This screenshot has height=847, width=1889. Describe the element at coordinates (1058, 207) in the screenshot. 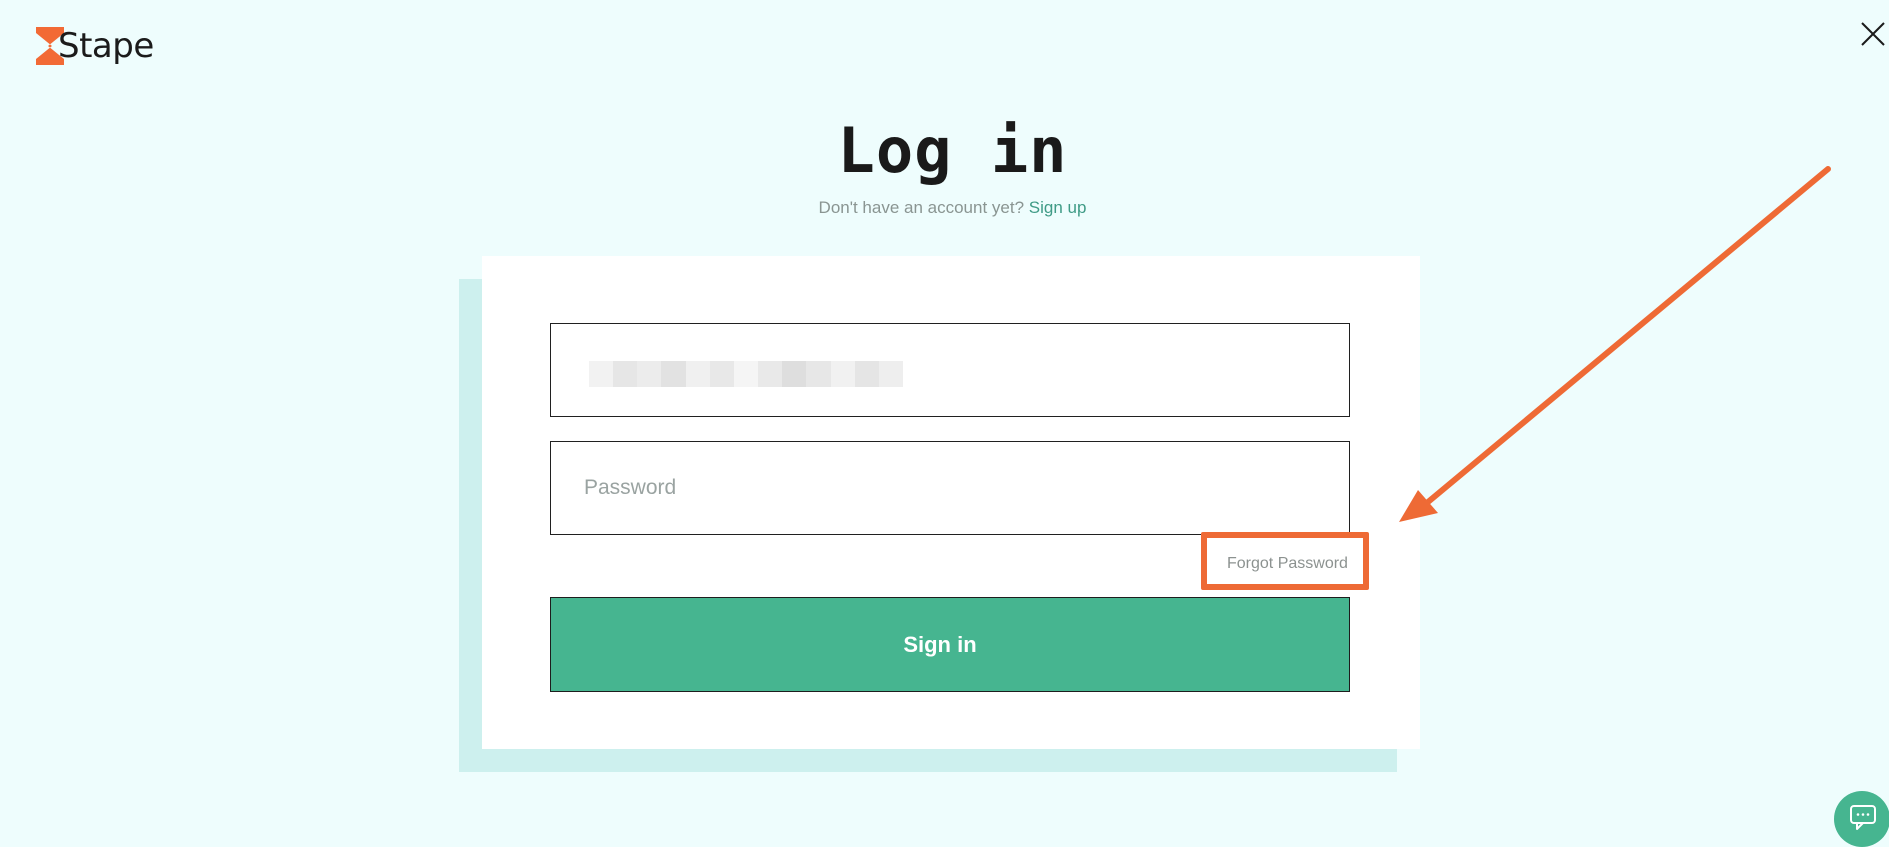

I see `signup-link: Sign up` at that location.